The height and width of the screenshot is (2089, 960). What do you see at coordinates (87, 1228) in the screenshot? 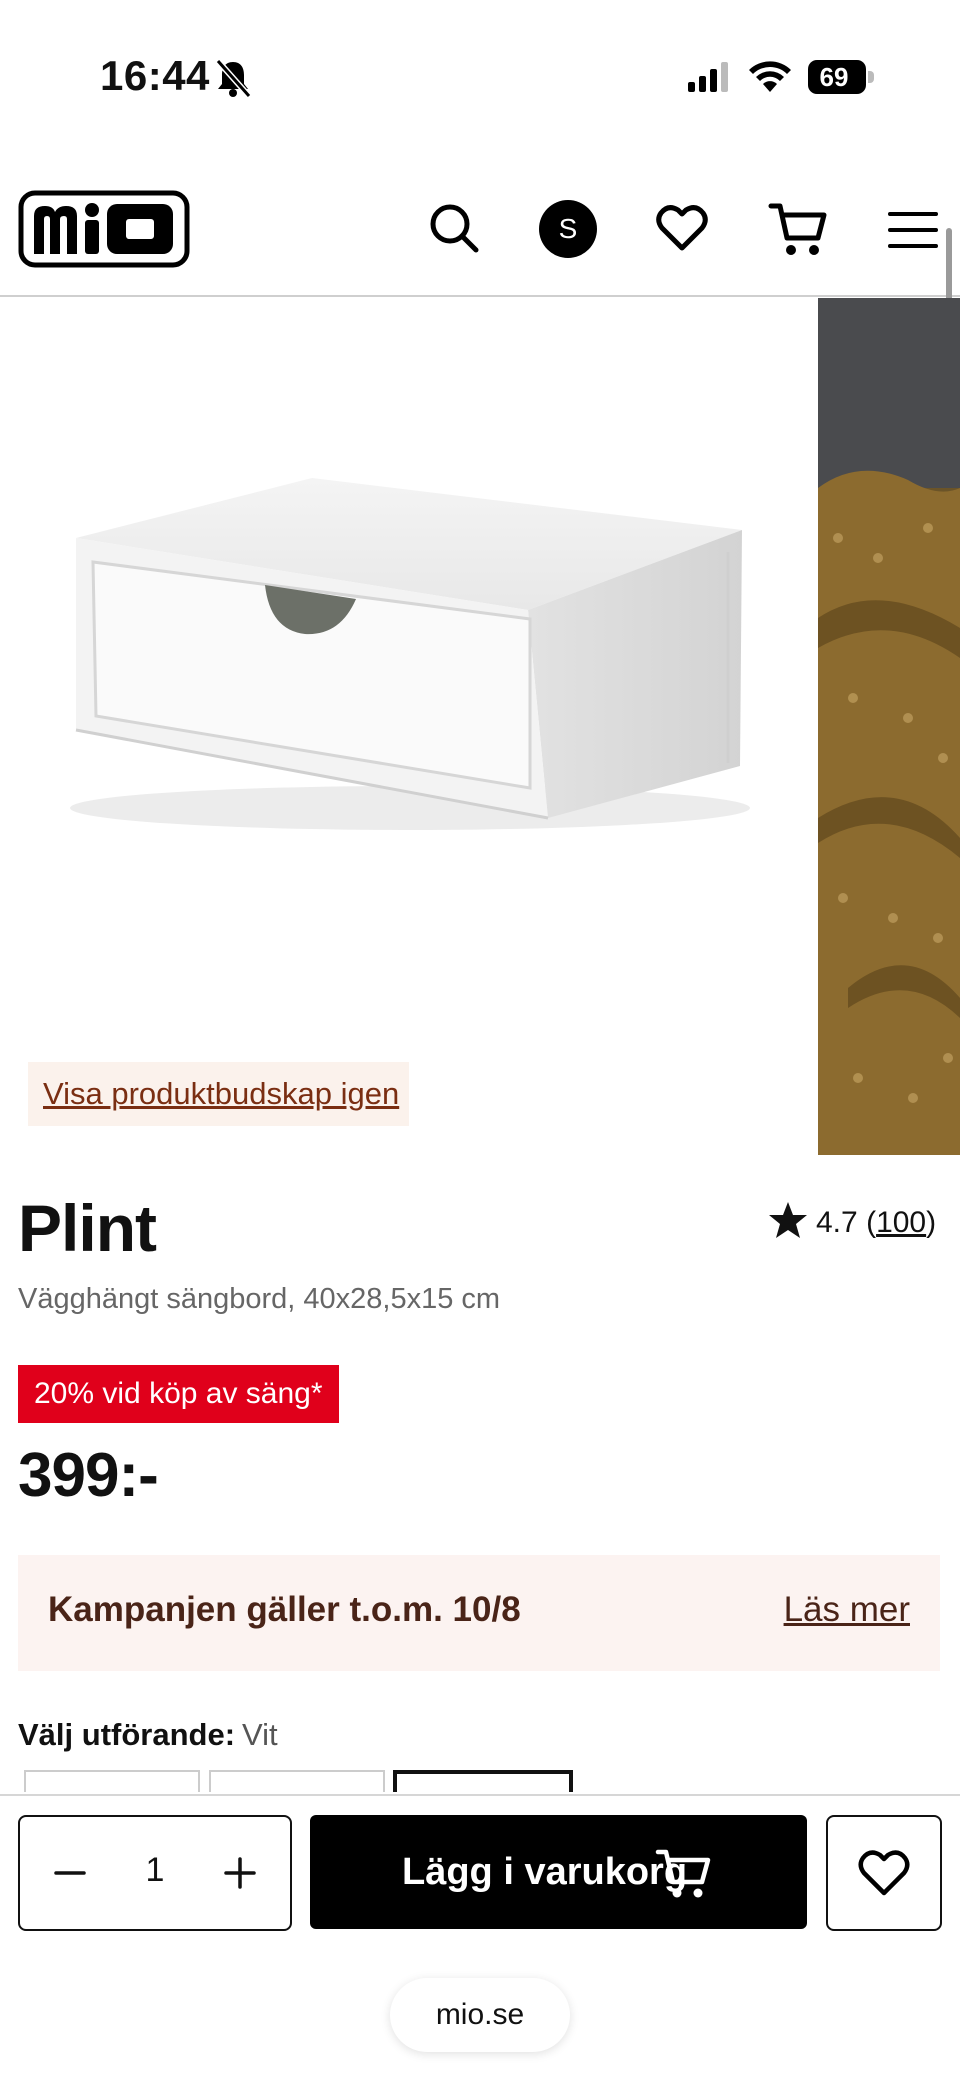
I see `product-title: Plint` at bounding box center [87, 1228].